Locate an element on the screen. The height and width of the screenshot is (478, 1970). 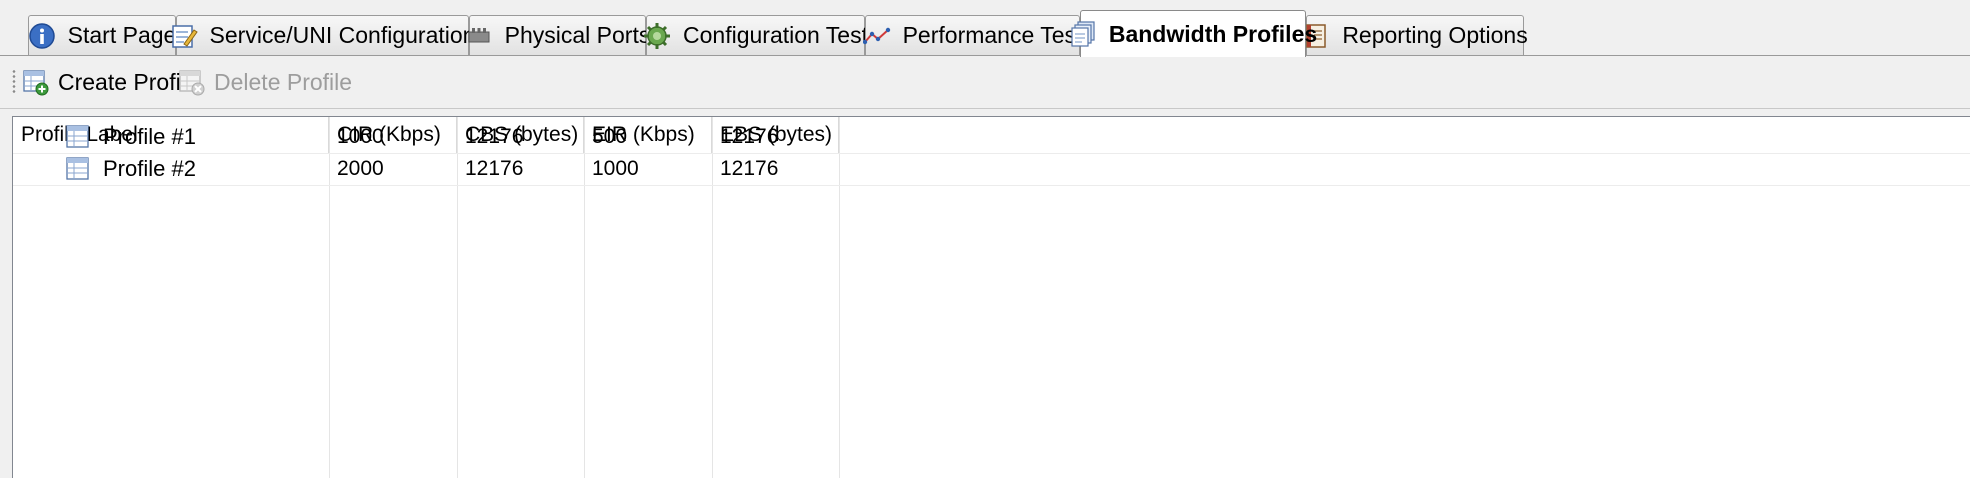
stacked-pages-icon is located at coordinates (1083, 34).